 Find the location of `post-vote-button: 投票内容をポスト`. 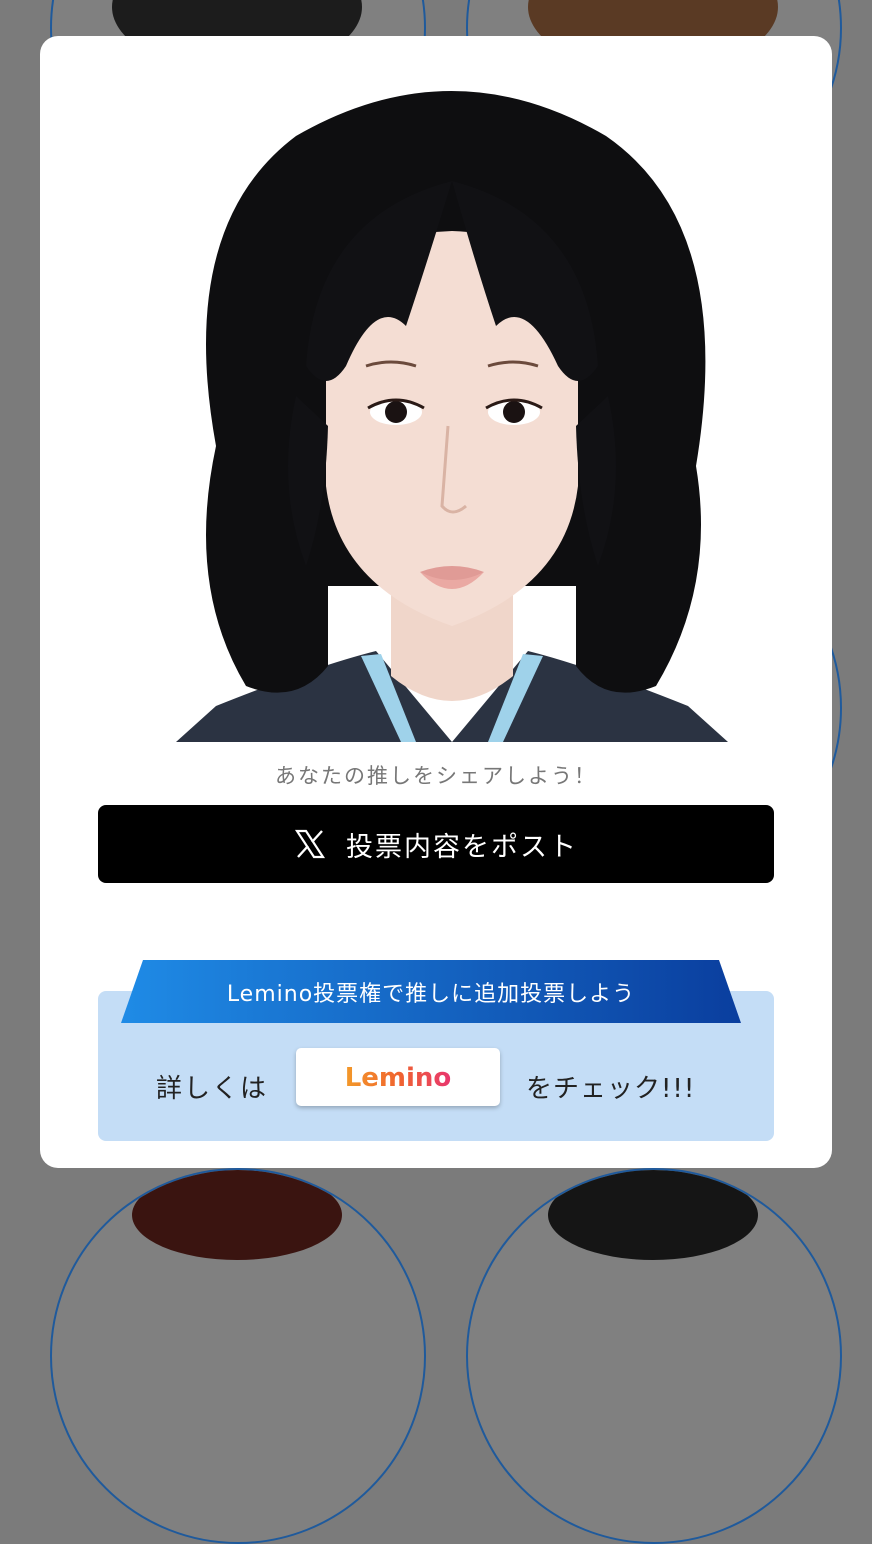

post-vote-button: 投票内容をポスト is located at coordinates (436, 844).